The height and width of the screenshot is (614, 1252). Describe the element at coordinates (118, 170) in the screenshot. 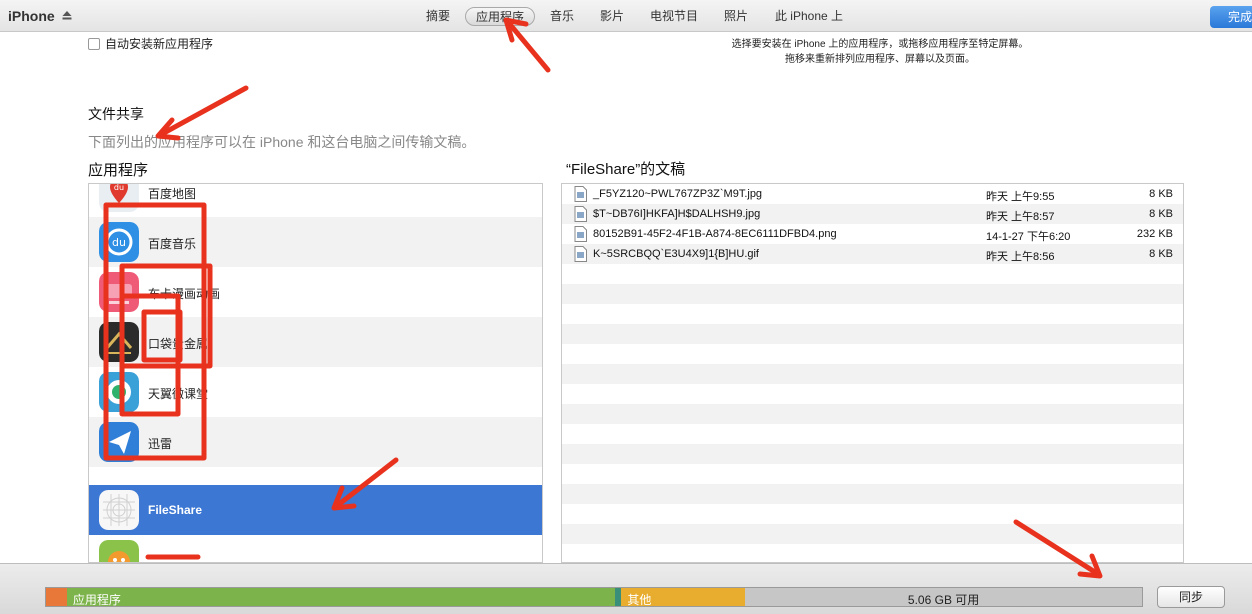

I see `apps-heading: 应用程序` at that location.